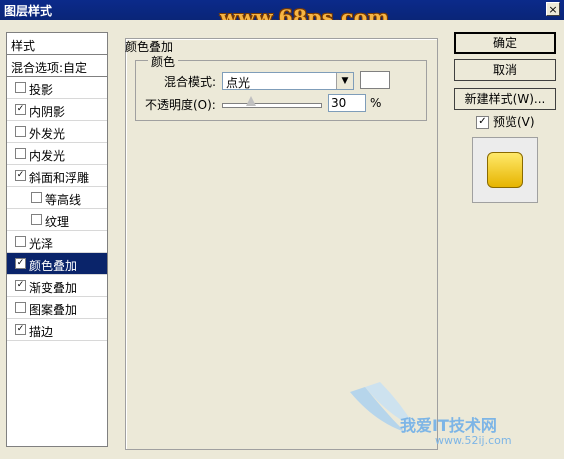 The height and width of the screenshot is (459, 564). Describe the element at coordinates (251, 101) in the screenshot. I see `opacity-slider-thumb` at that location.